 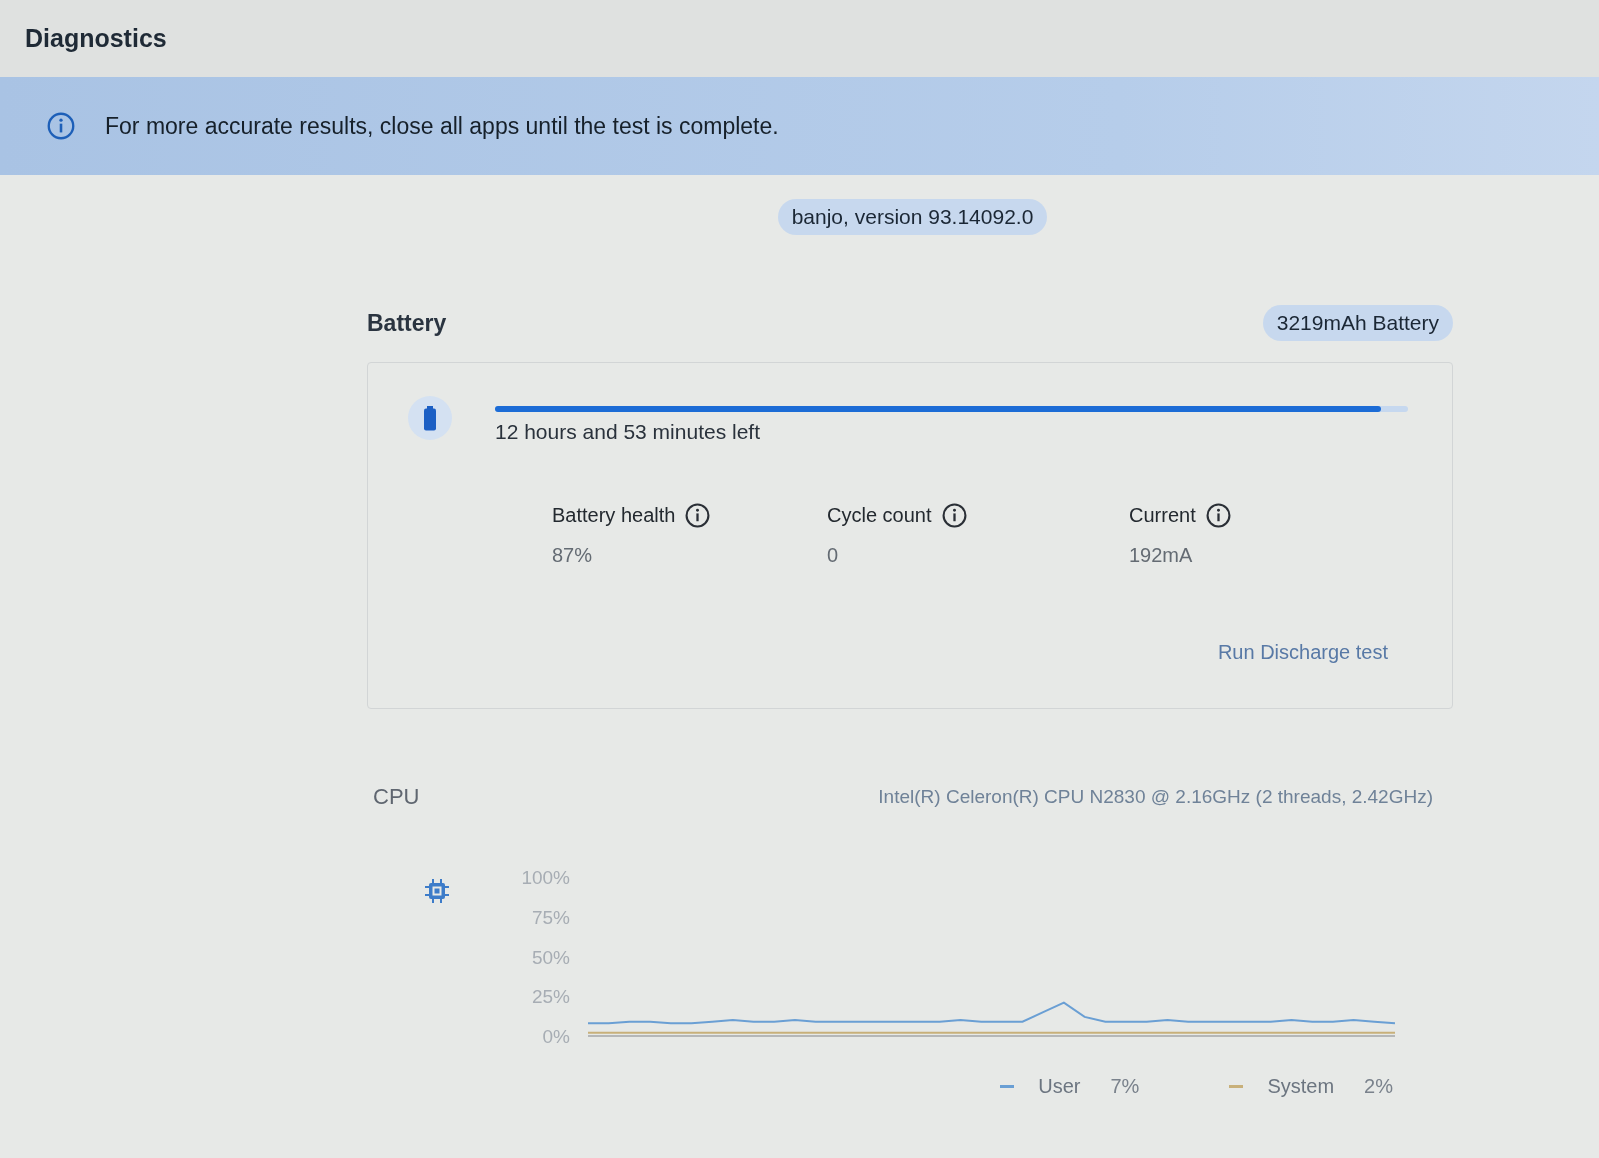 What do you see at coordinates (545, 877) in the screenshot?
I see `y-tick-label: 100%` at bounding box center [545, 877].